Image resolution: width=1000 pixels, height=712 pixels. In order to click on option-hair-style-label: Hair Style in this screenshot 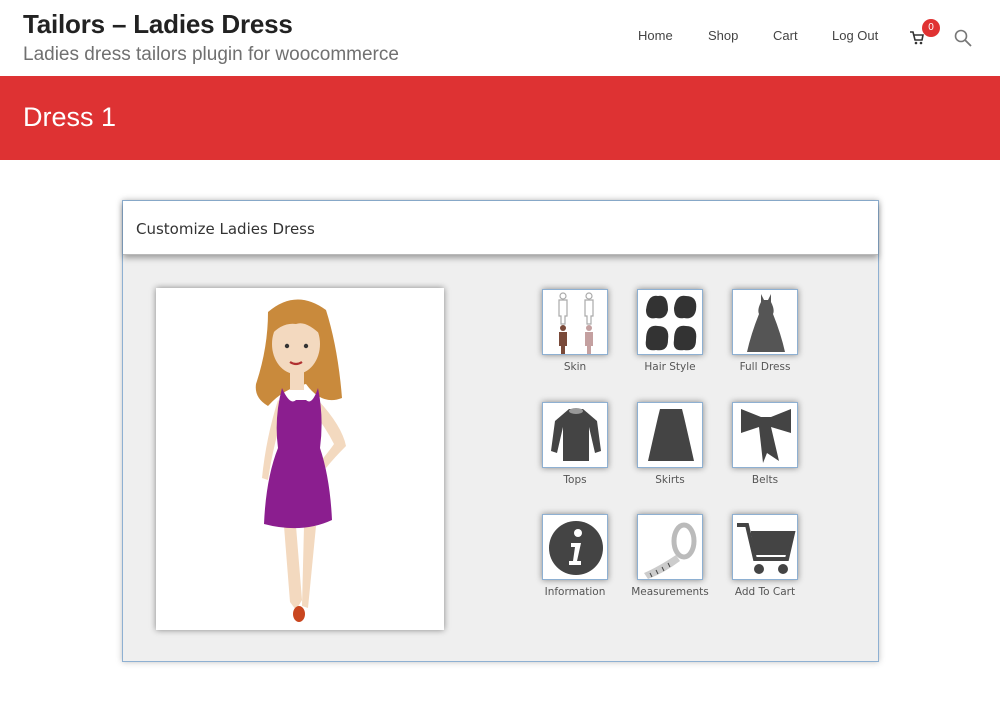, I will do `click(670, 367)`.